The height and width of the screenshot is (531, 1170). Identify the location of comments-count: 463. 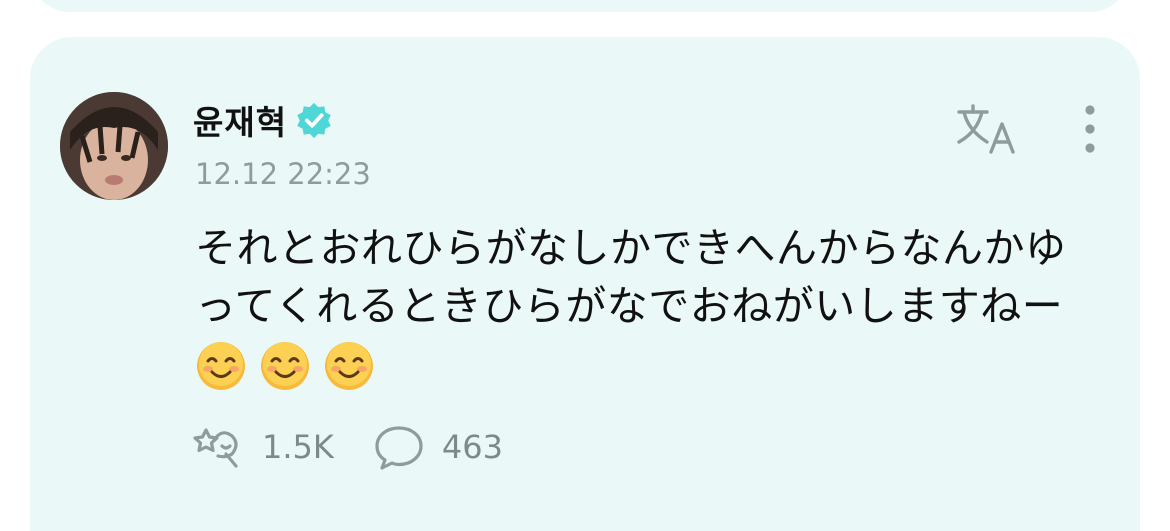
(472, 447).